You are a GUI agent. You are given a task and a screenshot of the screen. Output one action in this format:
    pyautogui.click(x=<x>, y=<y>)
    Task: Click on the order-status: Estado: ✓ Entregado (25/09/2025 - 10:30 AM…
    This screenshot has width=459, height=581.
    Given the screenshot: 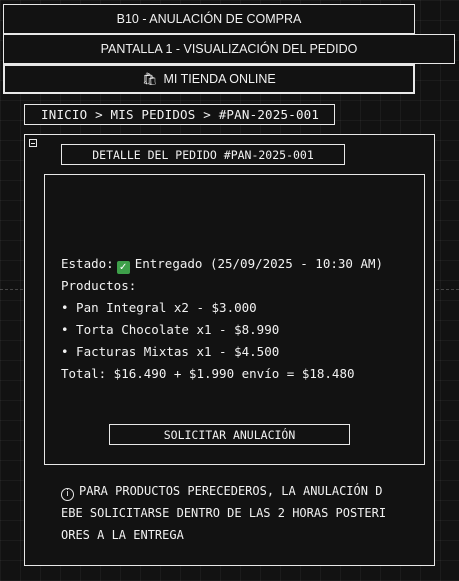 What is the action you would take?
    pyautogui.click(x=222, y=265)
    